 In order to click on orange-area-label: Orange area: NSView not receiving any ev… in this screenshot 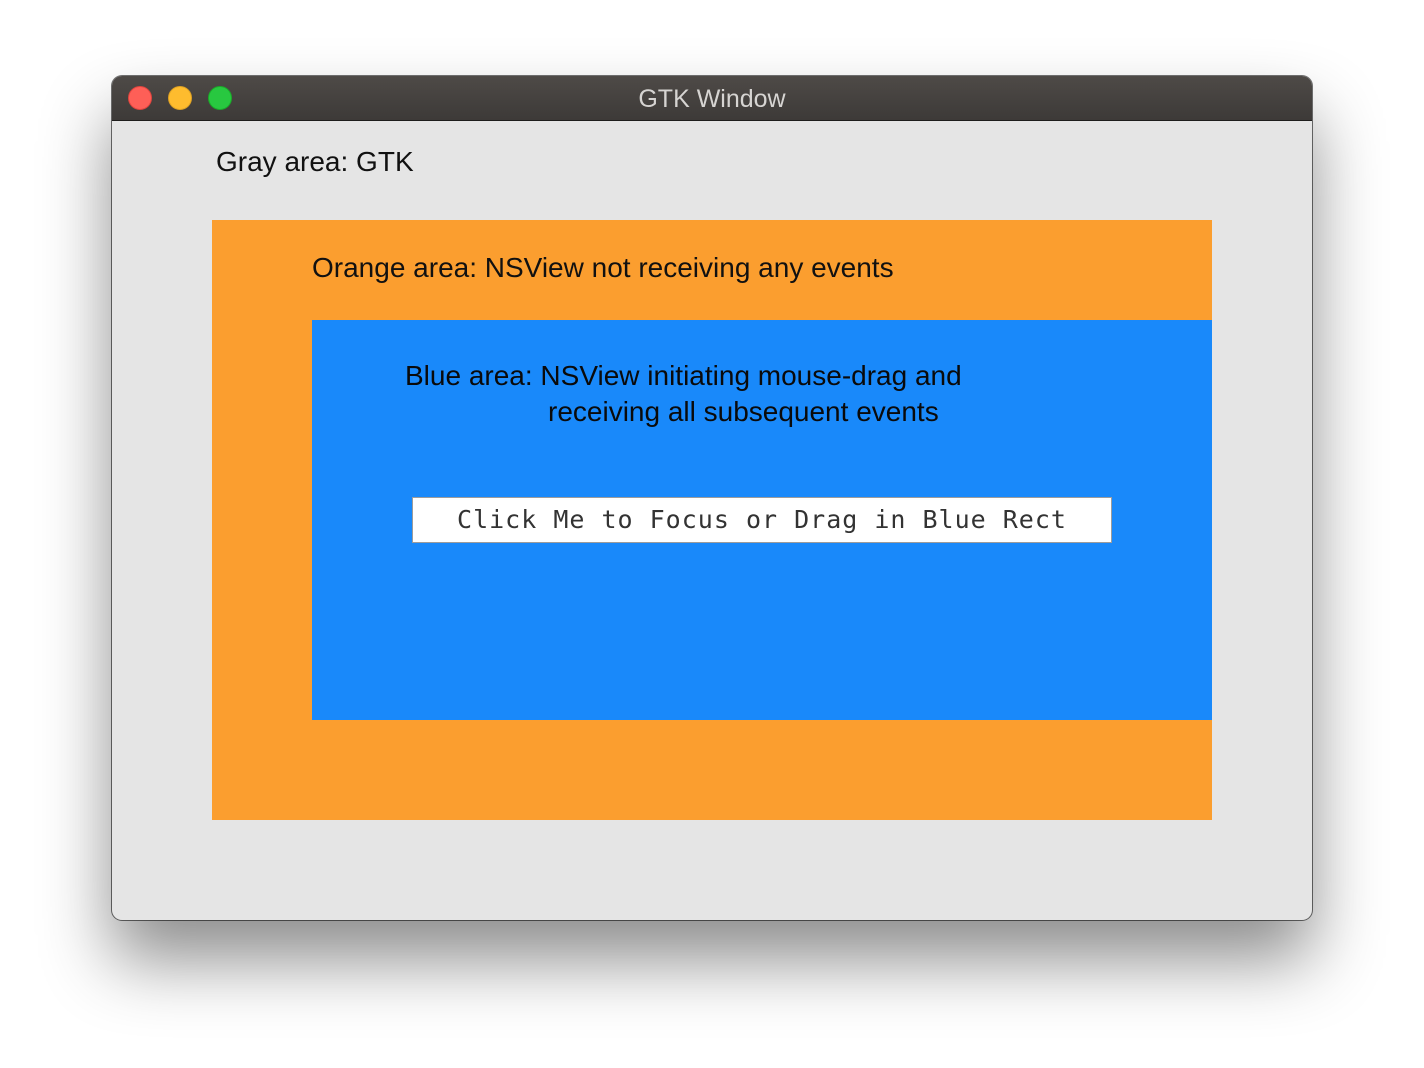, I will do `click(603, 267)`.